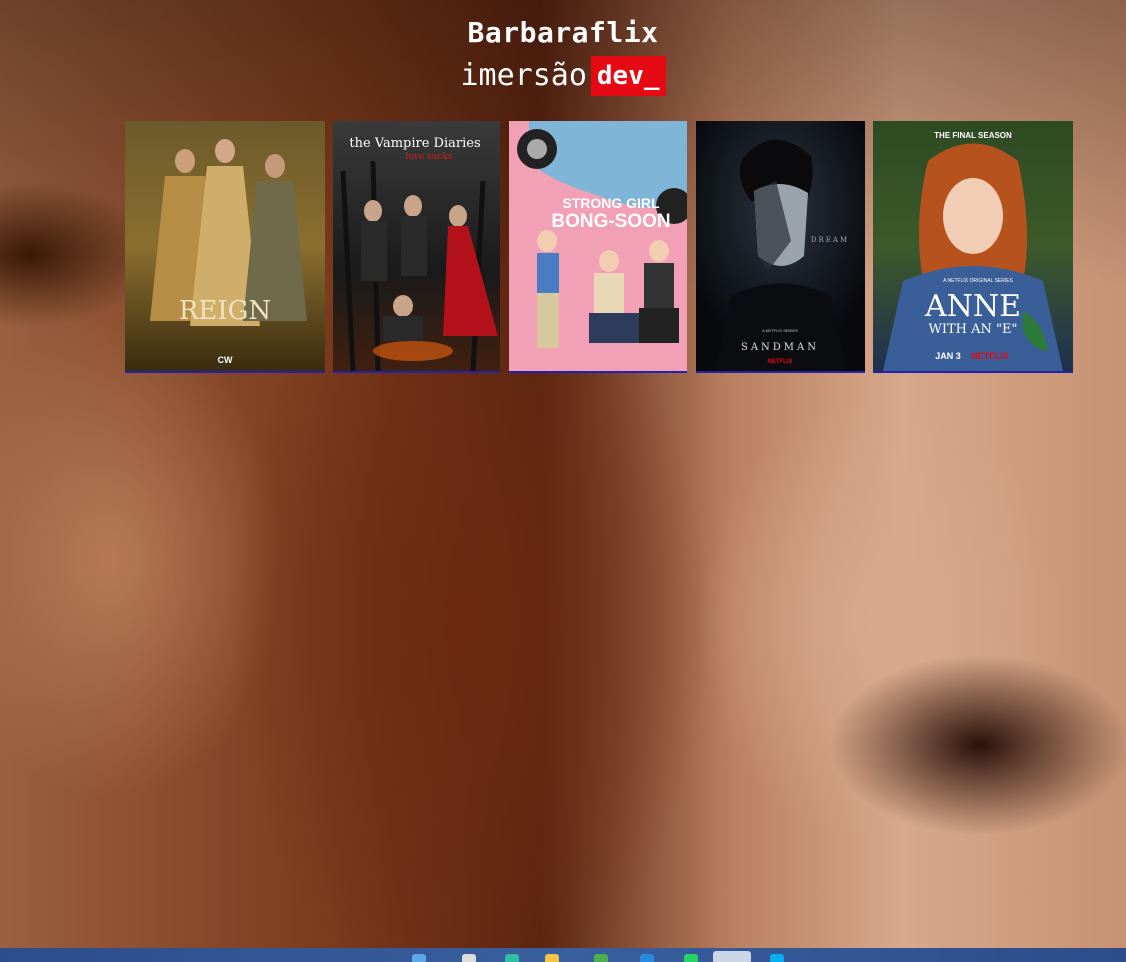  Describe the element at coordinates (990, 356) in the screenshot. I see `poster-anne-netflix: NETFLIX` at that location.